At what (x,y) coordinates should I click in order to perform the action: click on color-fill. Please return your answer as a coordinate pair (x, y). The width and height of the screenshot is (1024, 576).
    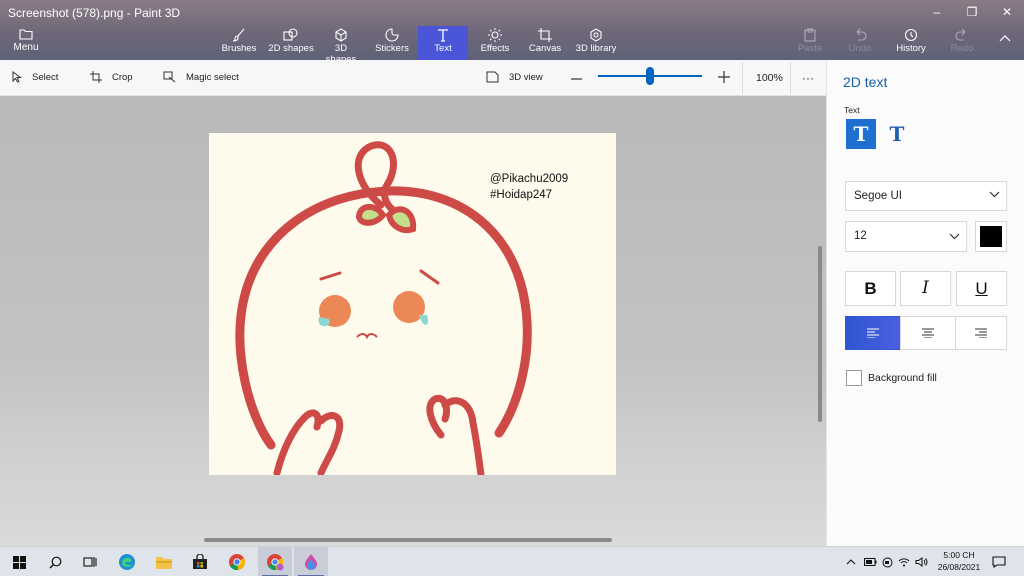
    Looking at the image, I should click on (991, 236).